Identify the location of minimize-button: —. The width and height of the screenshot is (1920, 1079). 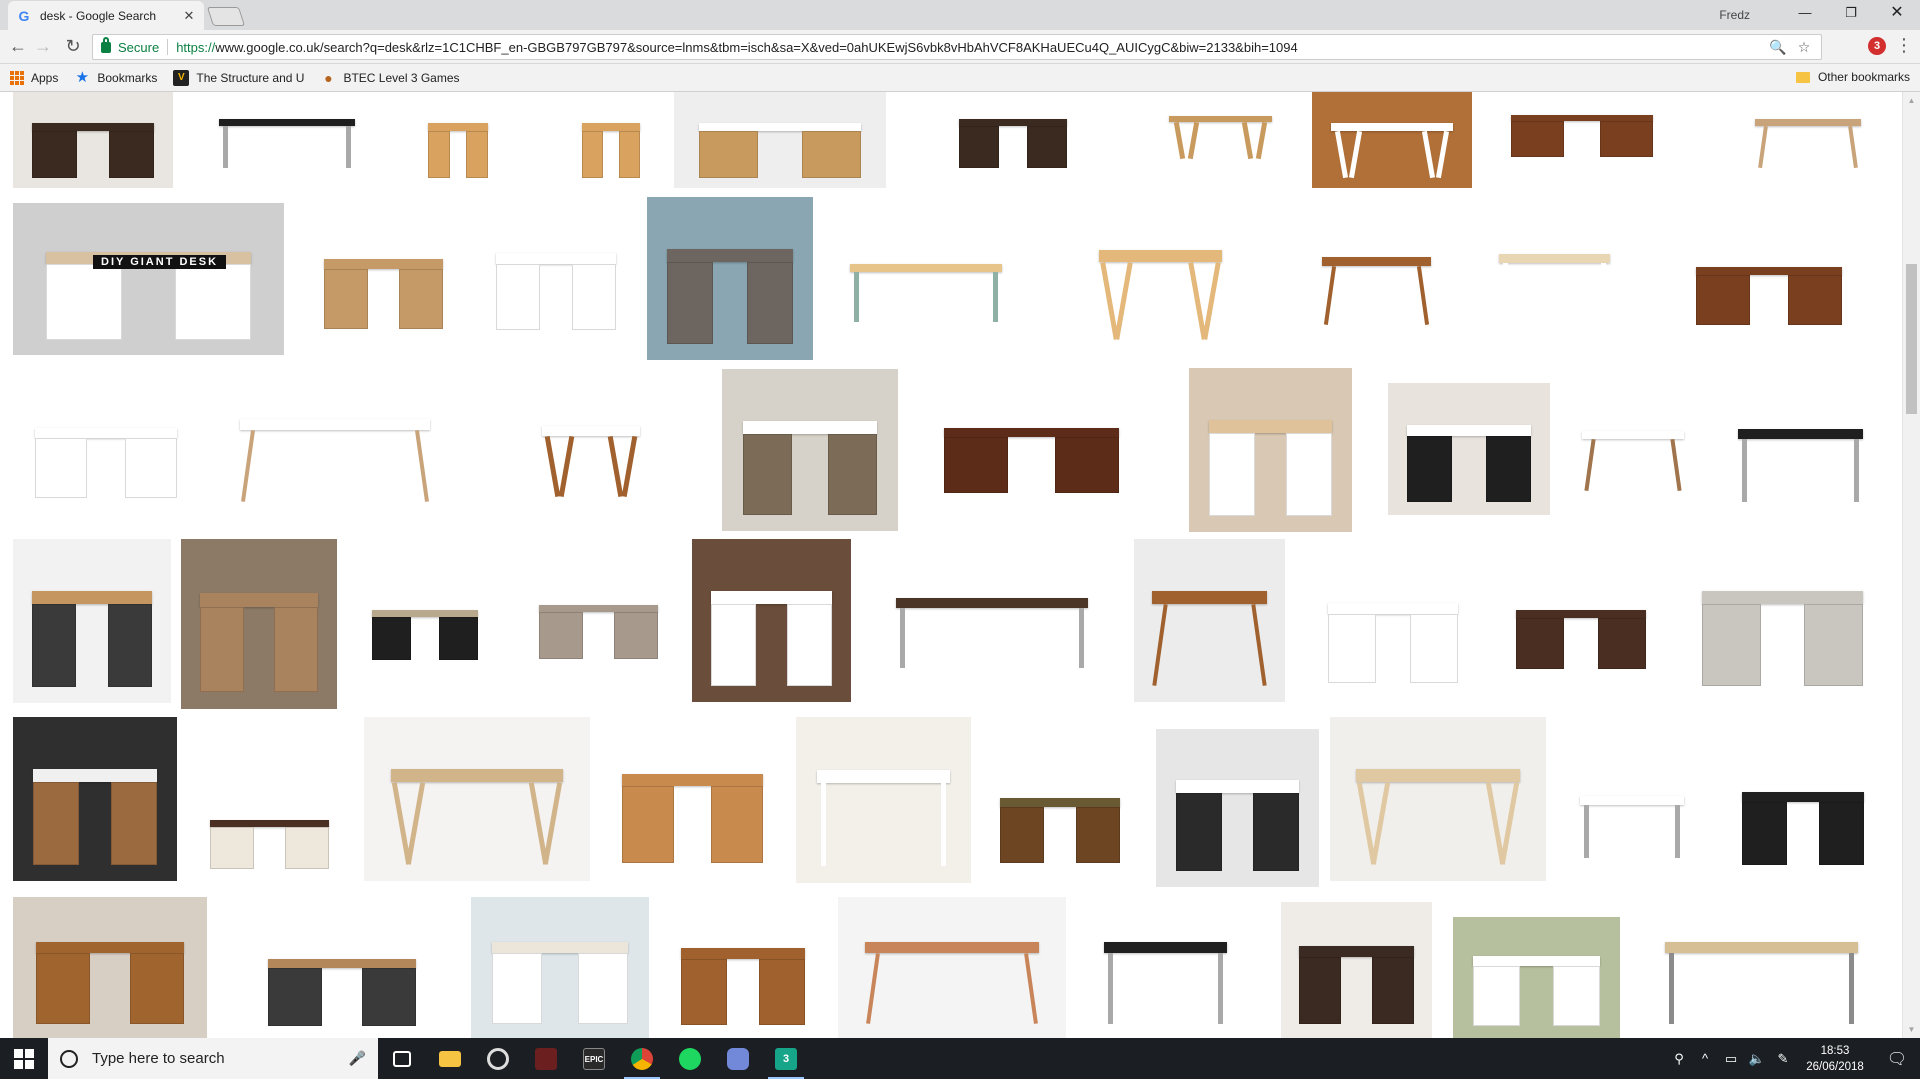
(1805, 14).